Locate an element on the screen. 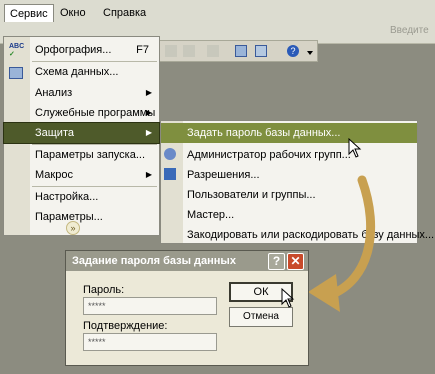 The width and height of the screenshot is (435, 374). menu-item-spelling: ABC ✓ Орфография... F7 is located at coordinates (81, 50).